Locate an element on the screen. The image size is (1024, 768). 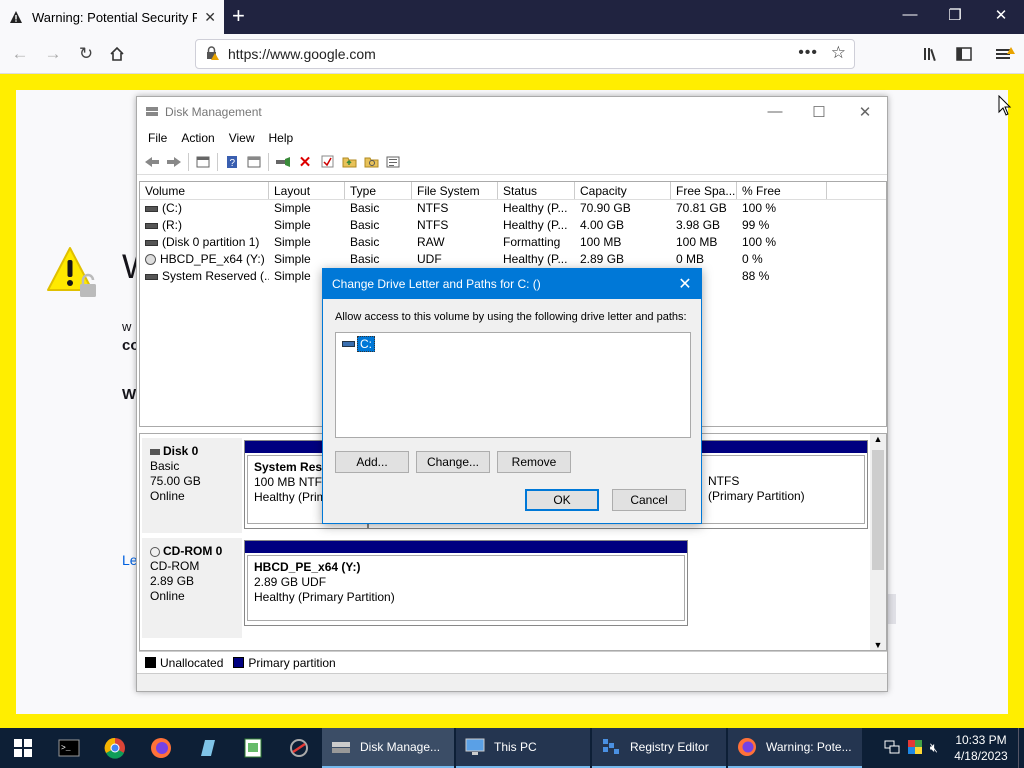
chrome-icon is located at coordinates (115, 748).